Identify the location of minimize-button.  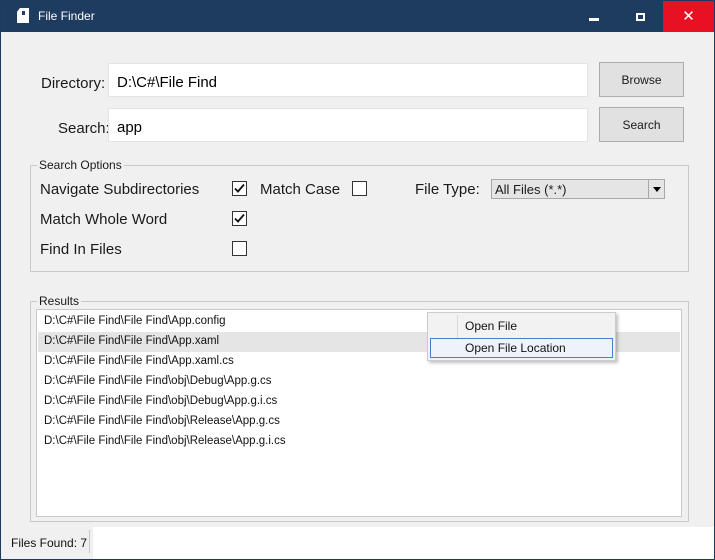
(594, 16).